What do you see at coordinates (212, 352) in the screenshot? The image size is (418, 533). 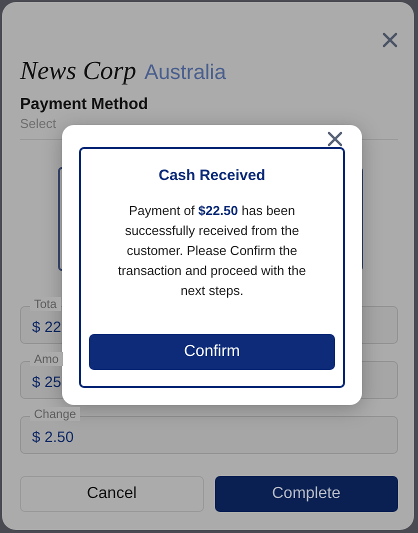 I see `confirm-button: Confirm` at bounding box center [212, 352].